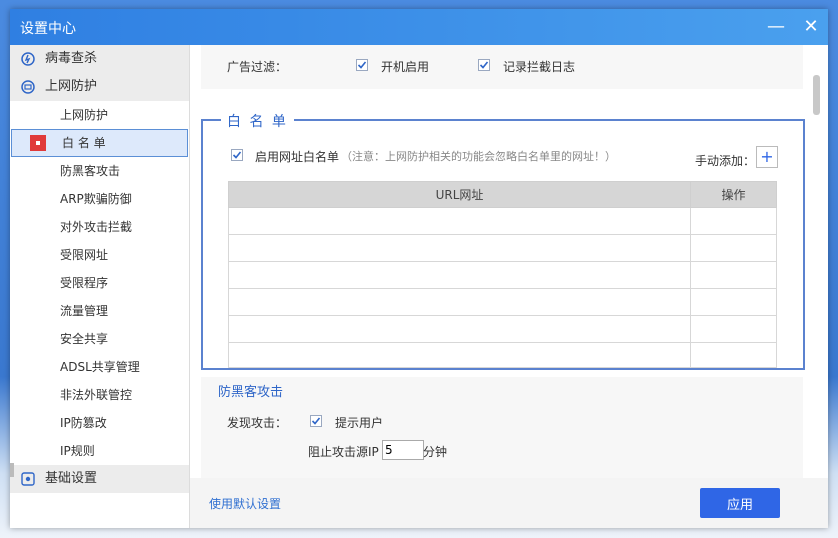 The height and width of the screenshot is (538, 838). Describe the element at coordinates (502, 427) in the screenshot. I see `antihack-section: 防黑客攻击 发现攻击： 提示用户 阻止攻击源IP 分钟` at that location.